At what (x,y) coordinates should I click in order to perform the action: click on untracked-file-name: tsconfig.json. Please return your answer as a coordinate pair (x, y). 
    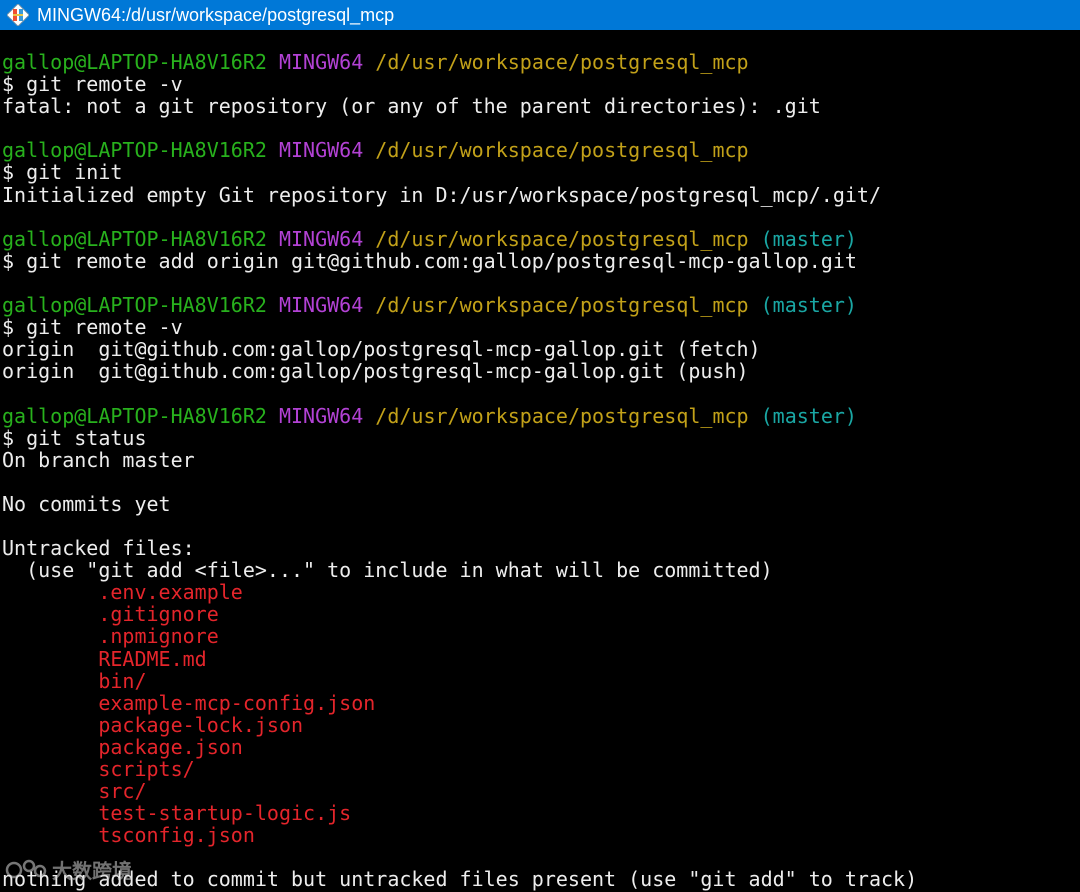
    Looking at the image, I should click on (176, 835).